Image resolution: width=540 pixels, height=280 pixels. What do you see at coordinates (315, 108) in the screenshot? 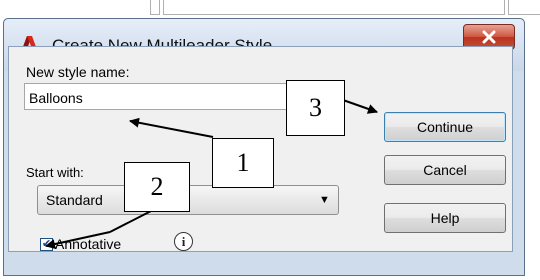
I see `callout-3: 3` at bounding box center [315, 108].